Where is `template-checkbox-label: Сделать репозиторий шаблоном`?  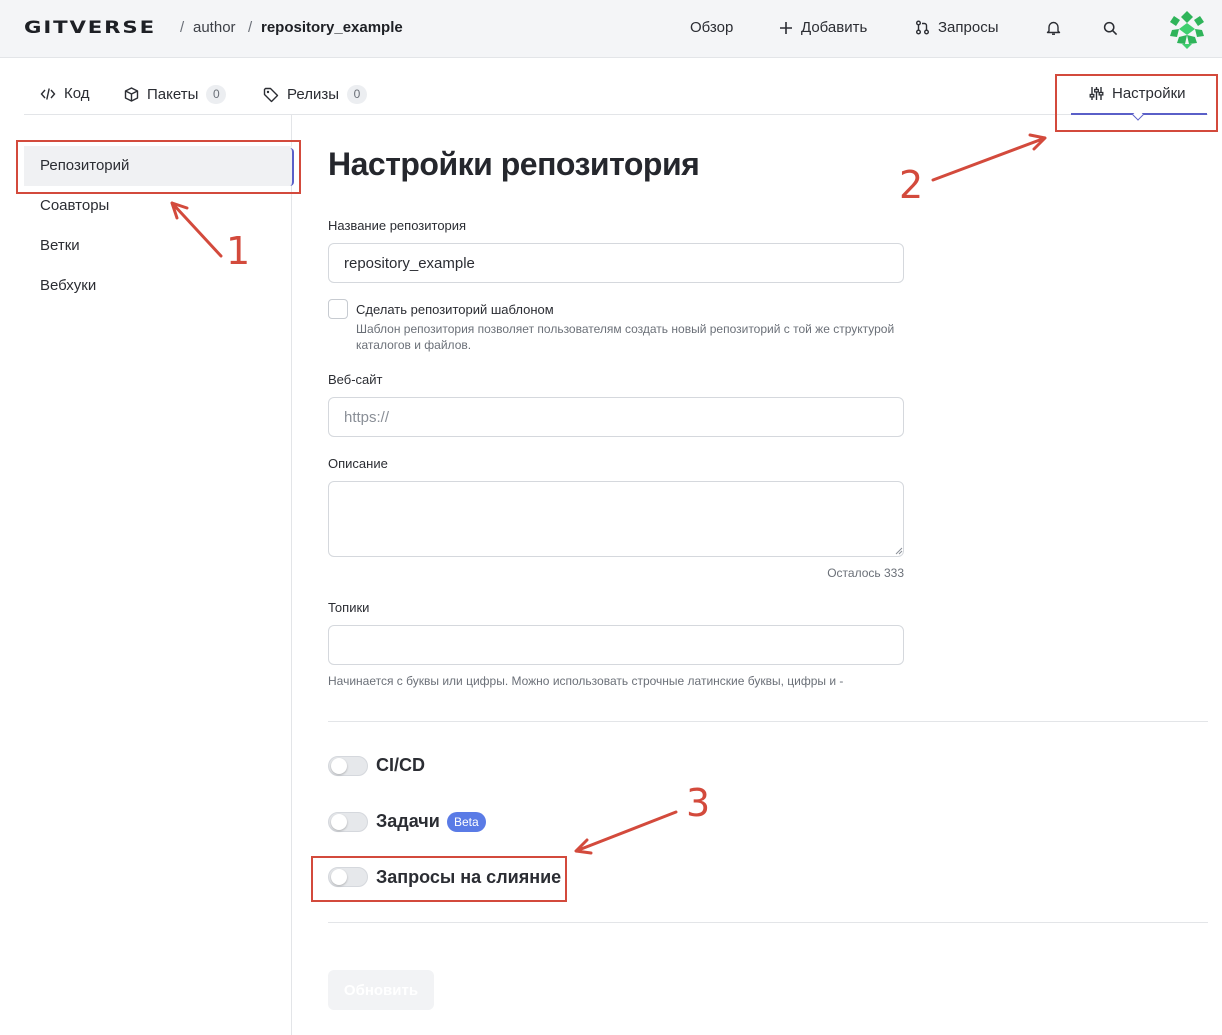
template-checkbox-label: Сделать репозиторий шаблоном is located at coordinates (455, 309).